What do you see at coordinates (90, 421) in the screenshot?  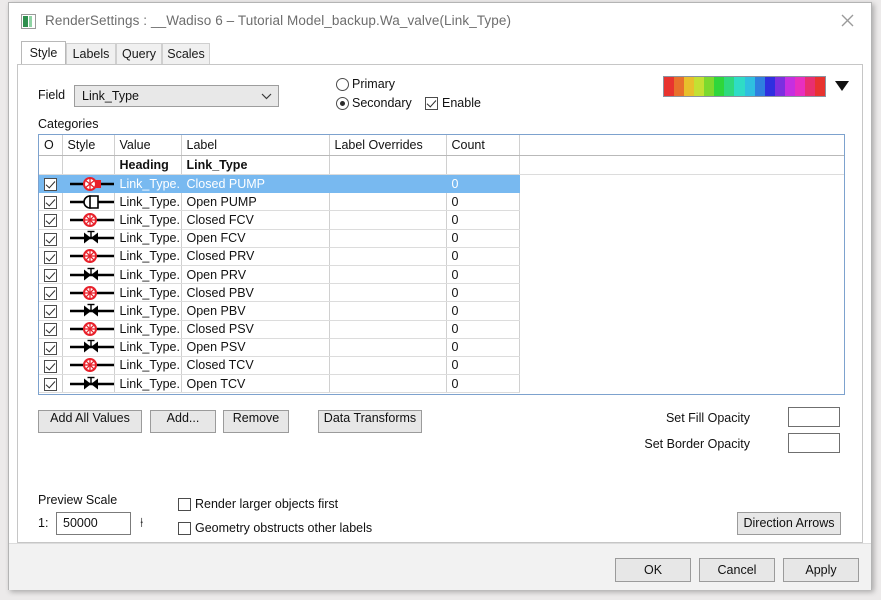 I see `add-all-values-button: Add All Values` at bounding box center [90, 421].